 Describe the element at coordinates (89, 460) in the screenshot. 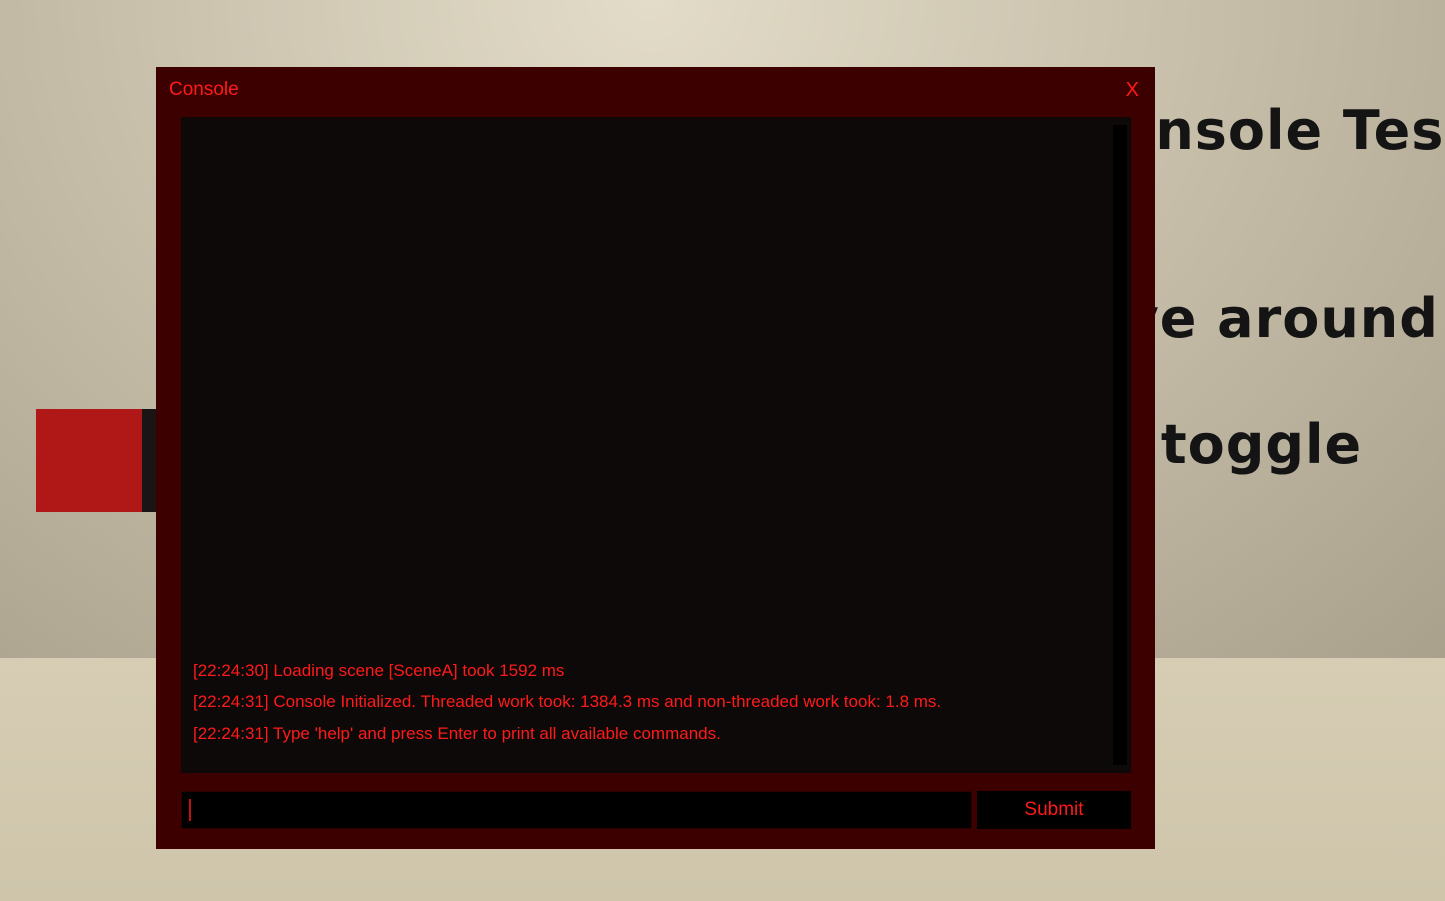

I see `red-cube` at that location.